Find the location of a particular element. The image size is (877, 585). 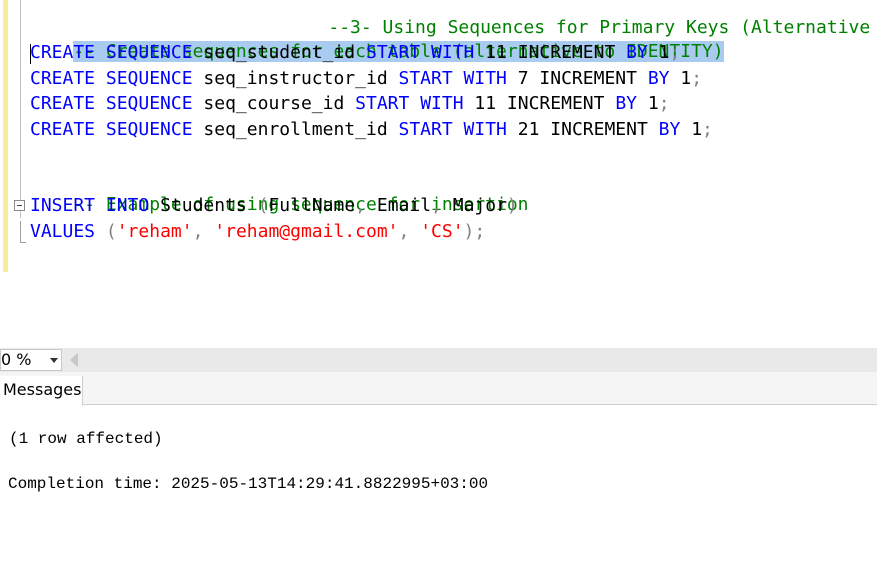

sequence-name: seq_instructor_id is located at coordinates (295, 78).